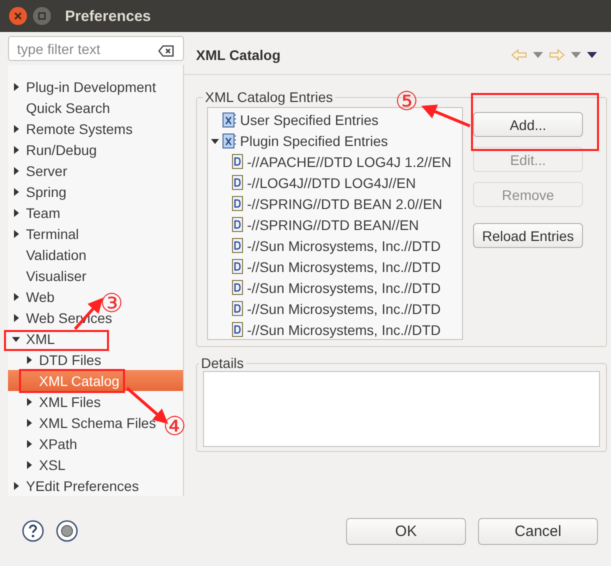 The image size is (611, 566). Describe the element at coordinates (349, 162) in the screenshot. I see `tree-item: -//APACHE//DTD LOG4J 1.2//EN` at that location.